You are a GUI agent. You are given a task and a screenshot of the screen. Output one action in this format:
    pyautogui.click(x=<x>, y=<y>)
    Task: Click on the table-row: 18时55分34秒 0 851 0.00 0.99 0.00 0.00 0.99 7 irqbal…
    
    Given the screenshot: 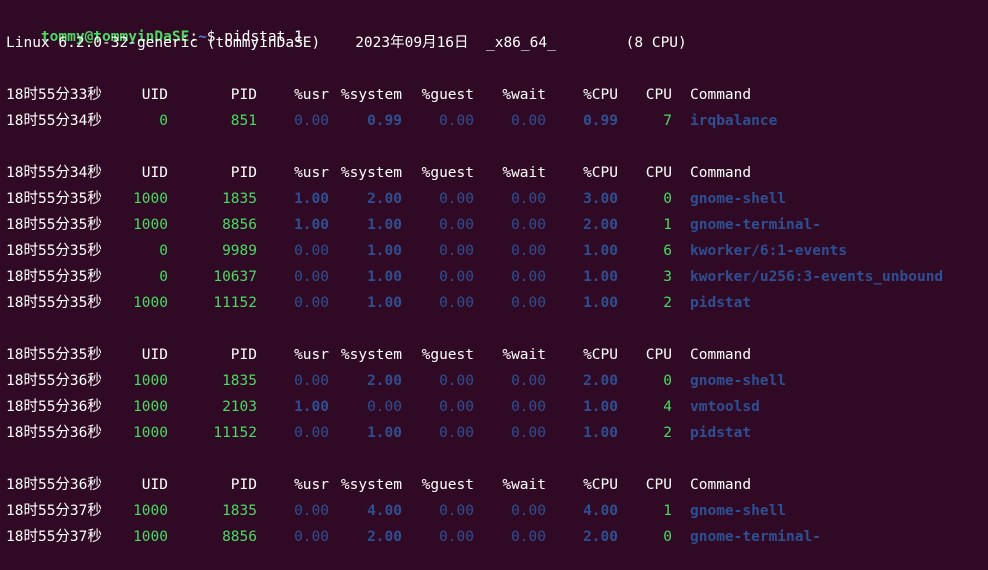 What is the action you would take?
    pyautogui.click(x=494, y=121)
    